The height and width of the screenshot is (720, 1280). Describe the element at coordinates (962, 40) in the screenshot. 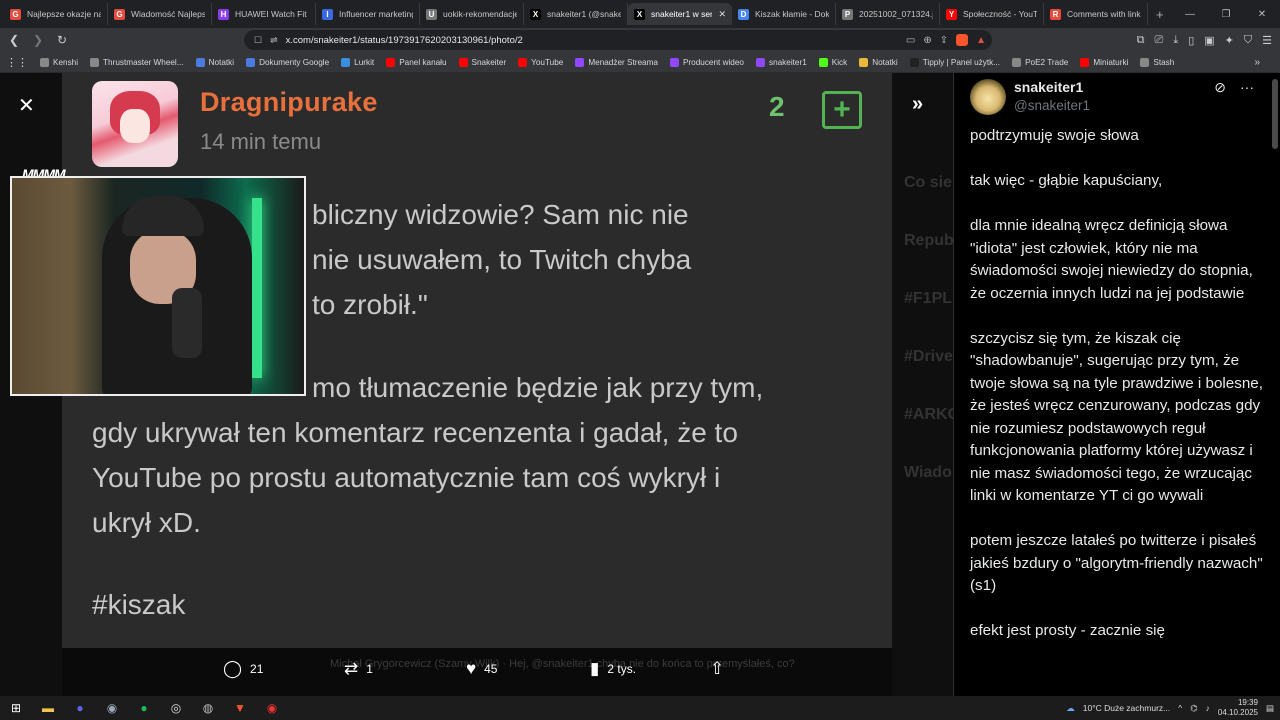

I see `brave-shield-icon` at that location.